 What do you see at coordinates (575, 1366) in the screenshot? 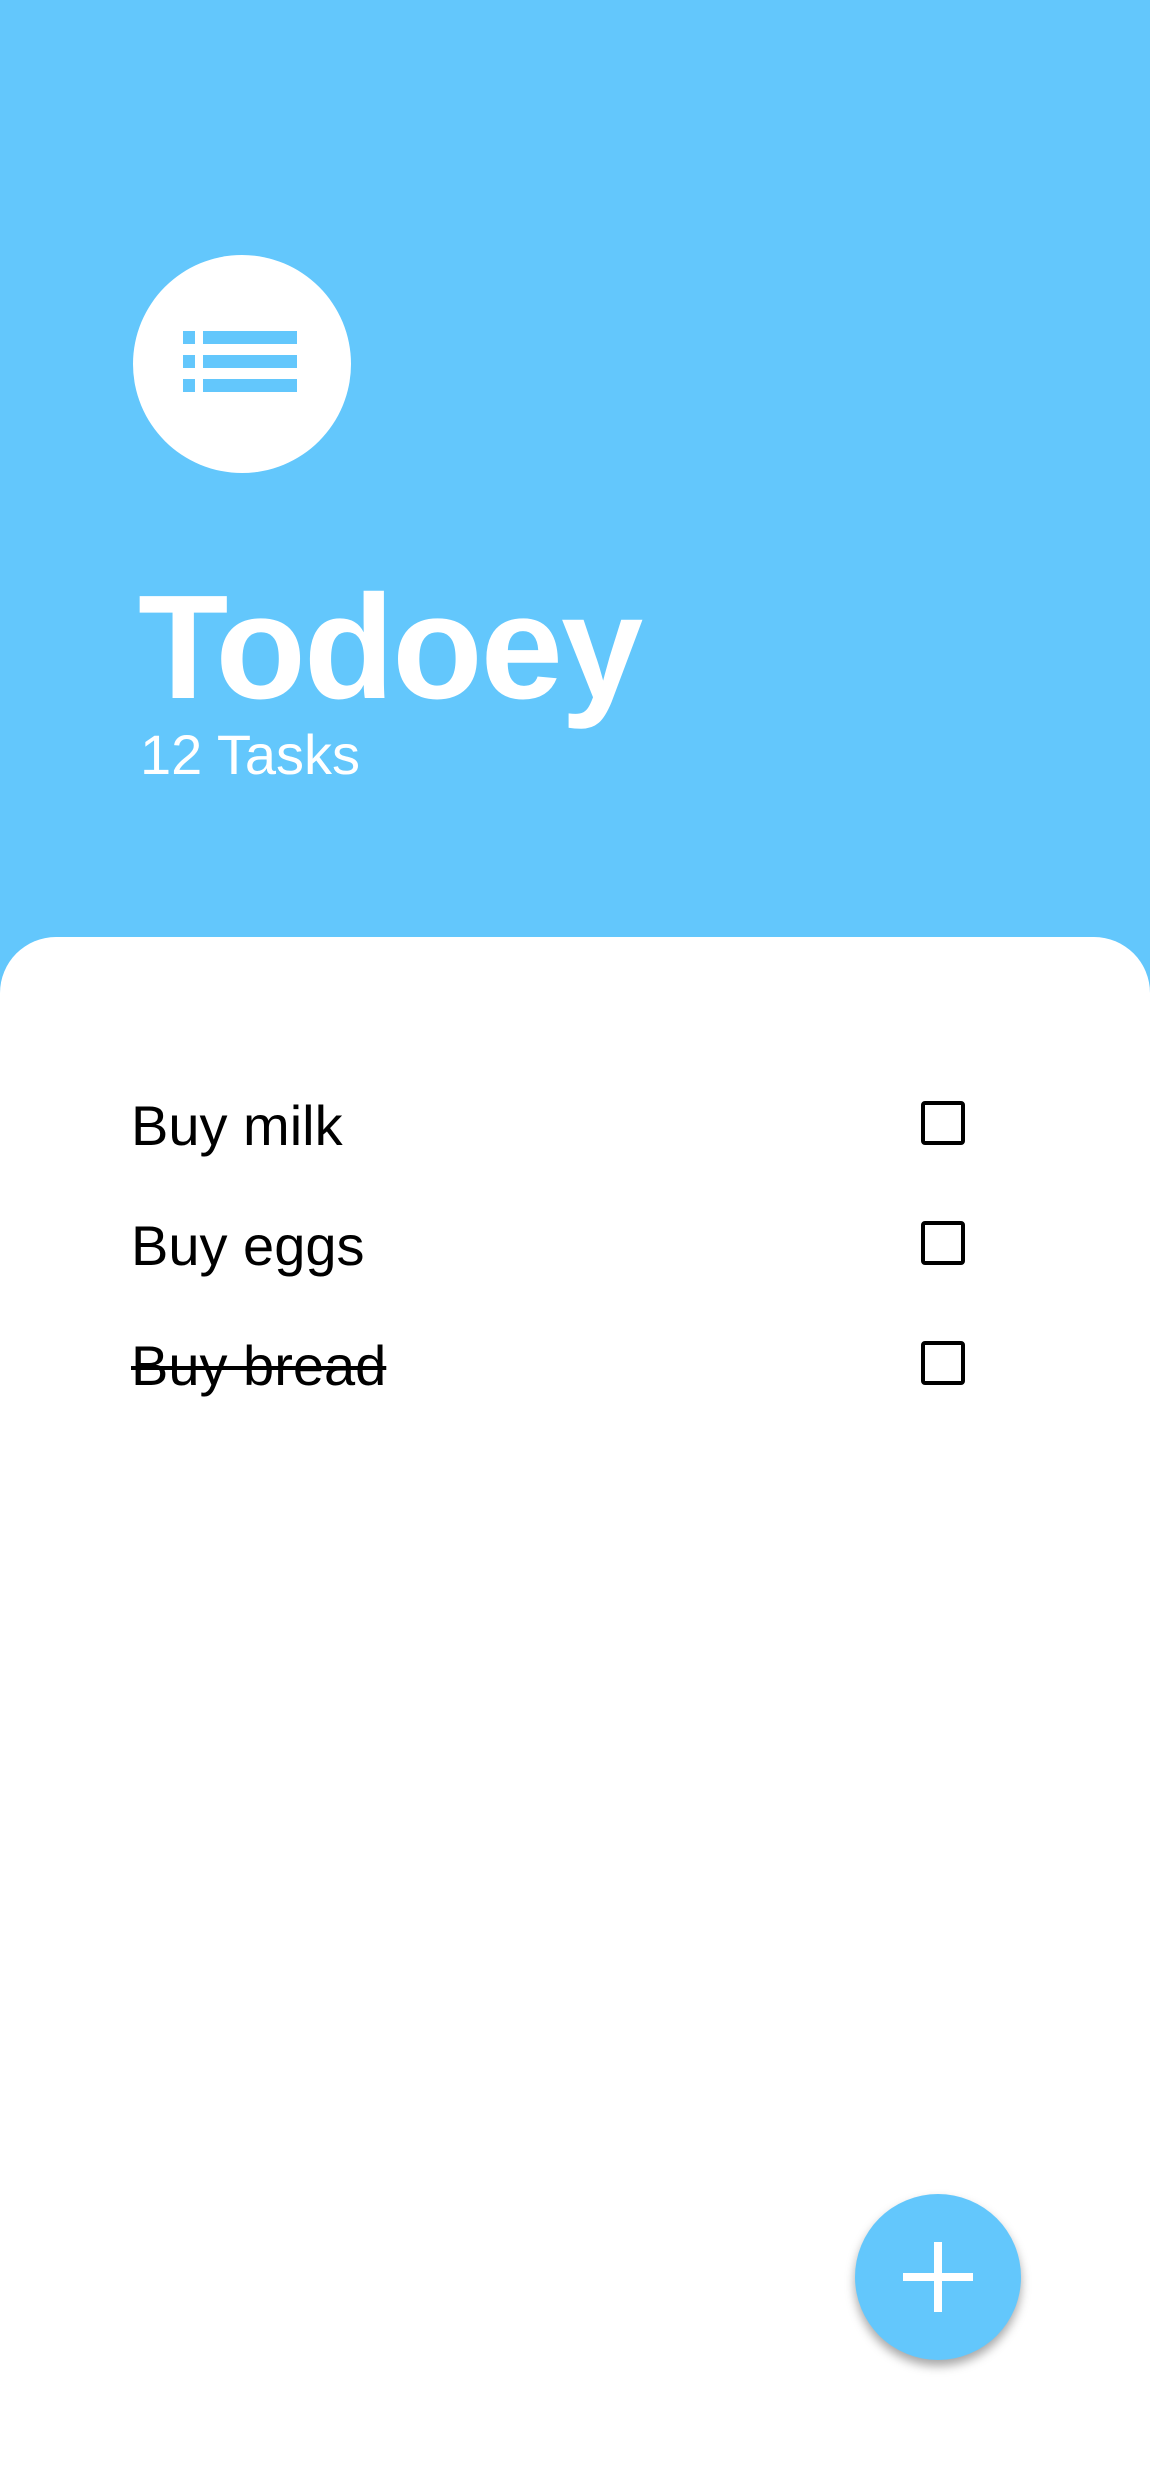
I see `task-row: Buy bread` at bounding box center [575, 1366].